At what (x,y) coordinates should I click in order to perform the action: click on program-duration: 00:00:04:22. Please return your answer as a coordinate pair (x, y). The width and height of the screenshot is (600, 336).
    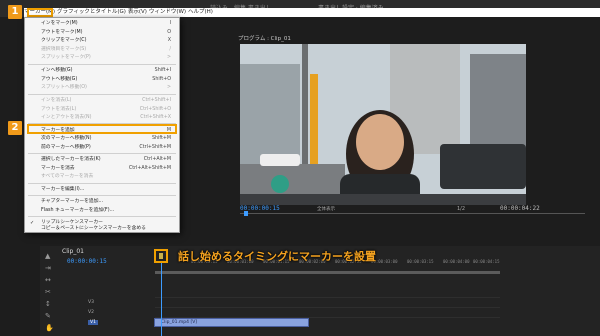
    Looking at the image, I should click on (520, 208).